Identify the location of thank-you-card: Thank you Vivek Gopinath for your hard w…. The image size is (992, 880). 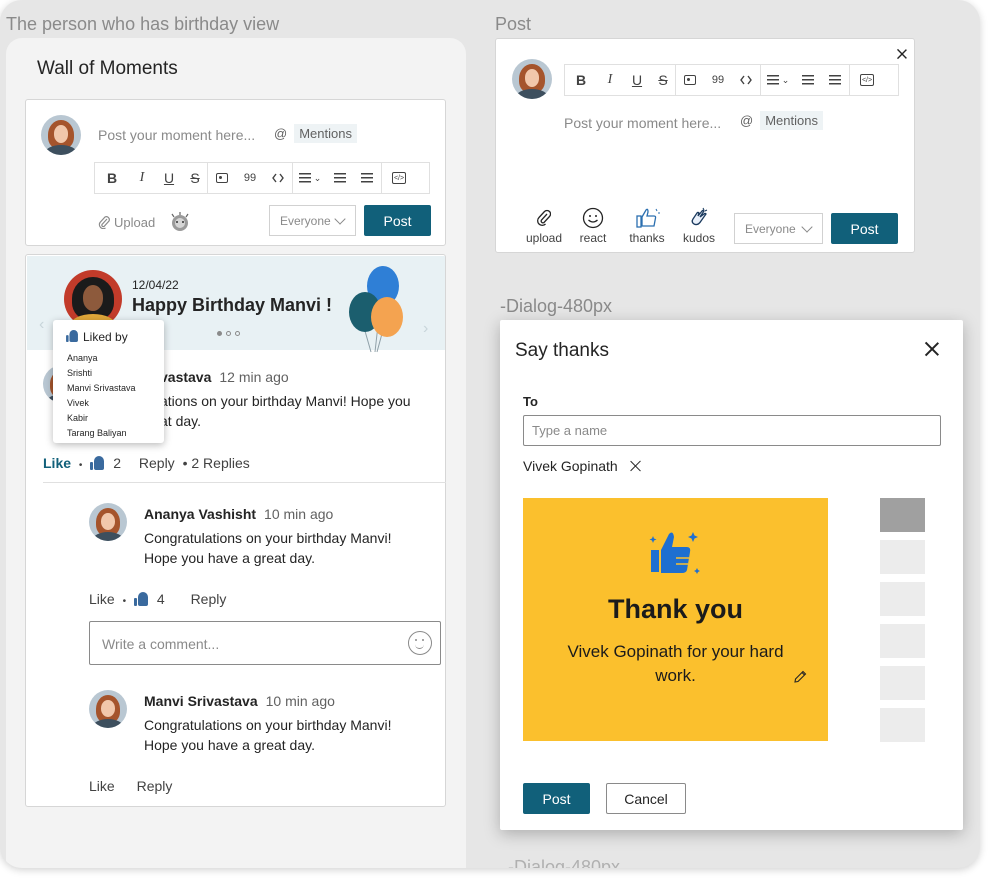
(675, 619).